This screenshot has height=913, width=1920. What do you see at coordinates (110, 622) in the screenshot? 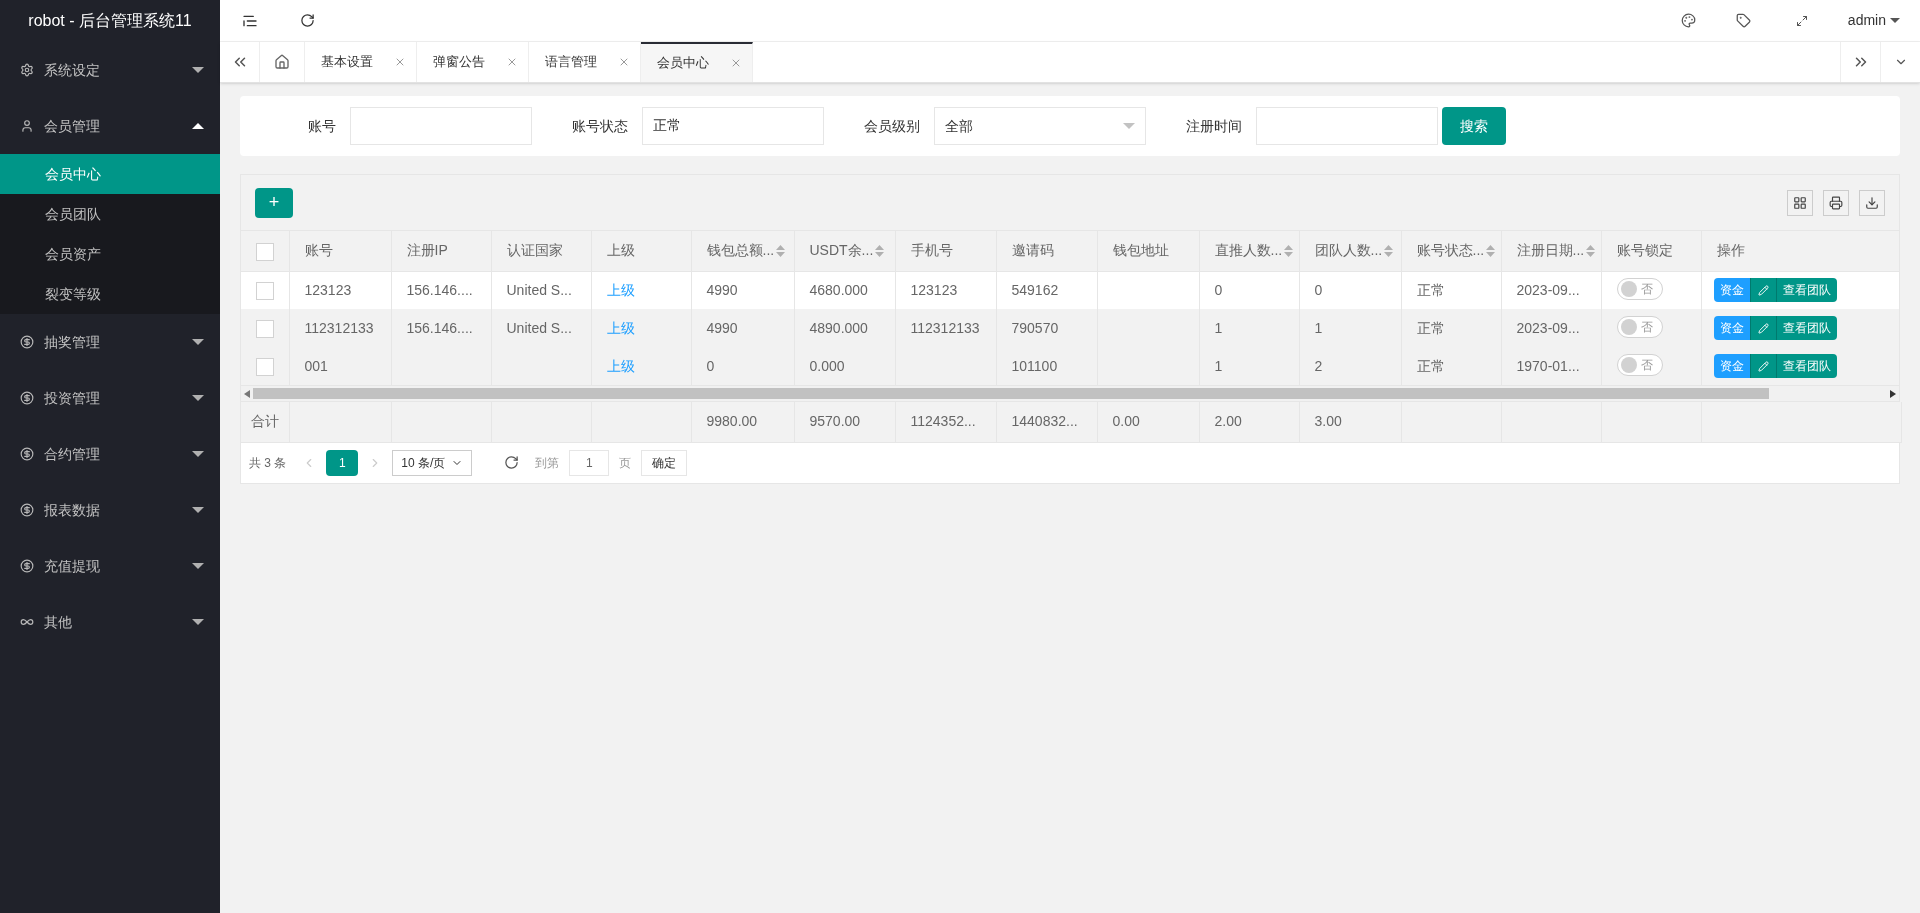
I see `sidebar-menu-item: 其他` at bounding box center [110, 622].